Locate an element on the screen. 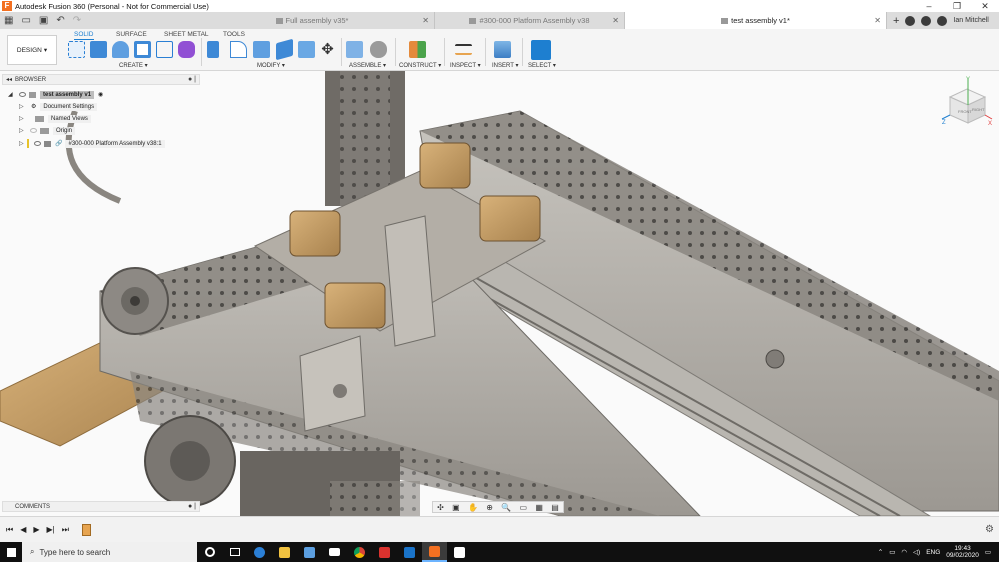 The width and height of the screenshot is (999, 562). step-back-icon: ◀ is located at coordinates (23, 529).